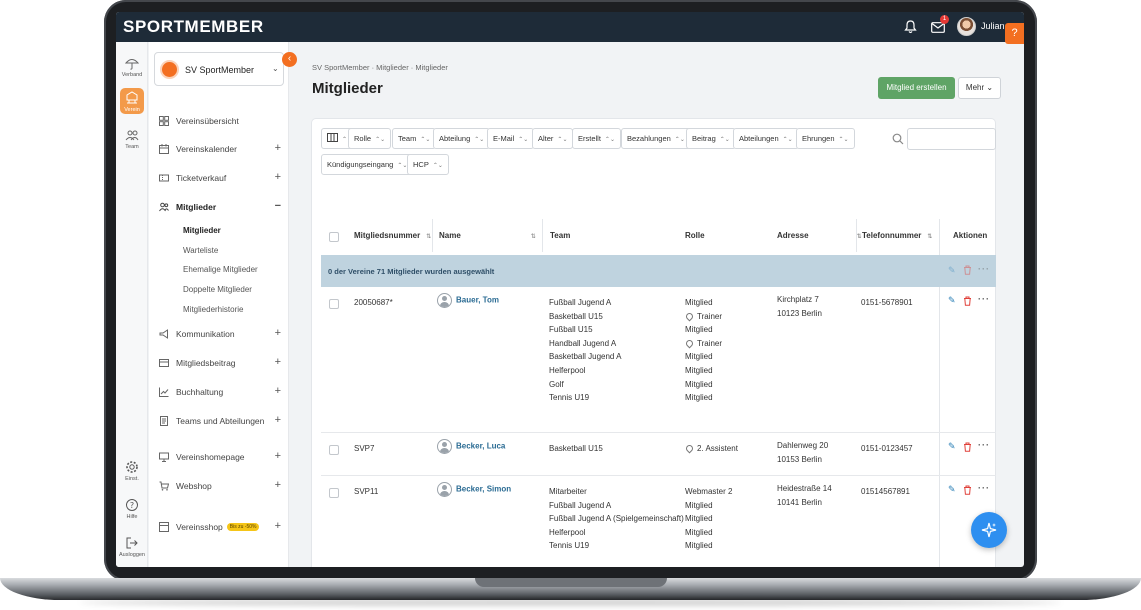 The width and height of the screenshot is (1141, 610). Describe the element at coordinates (979, 88) in the screenshot. I see `more-button: Mehr ⌄` at that location.